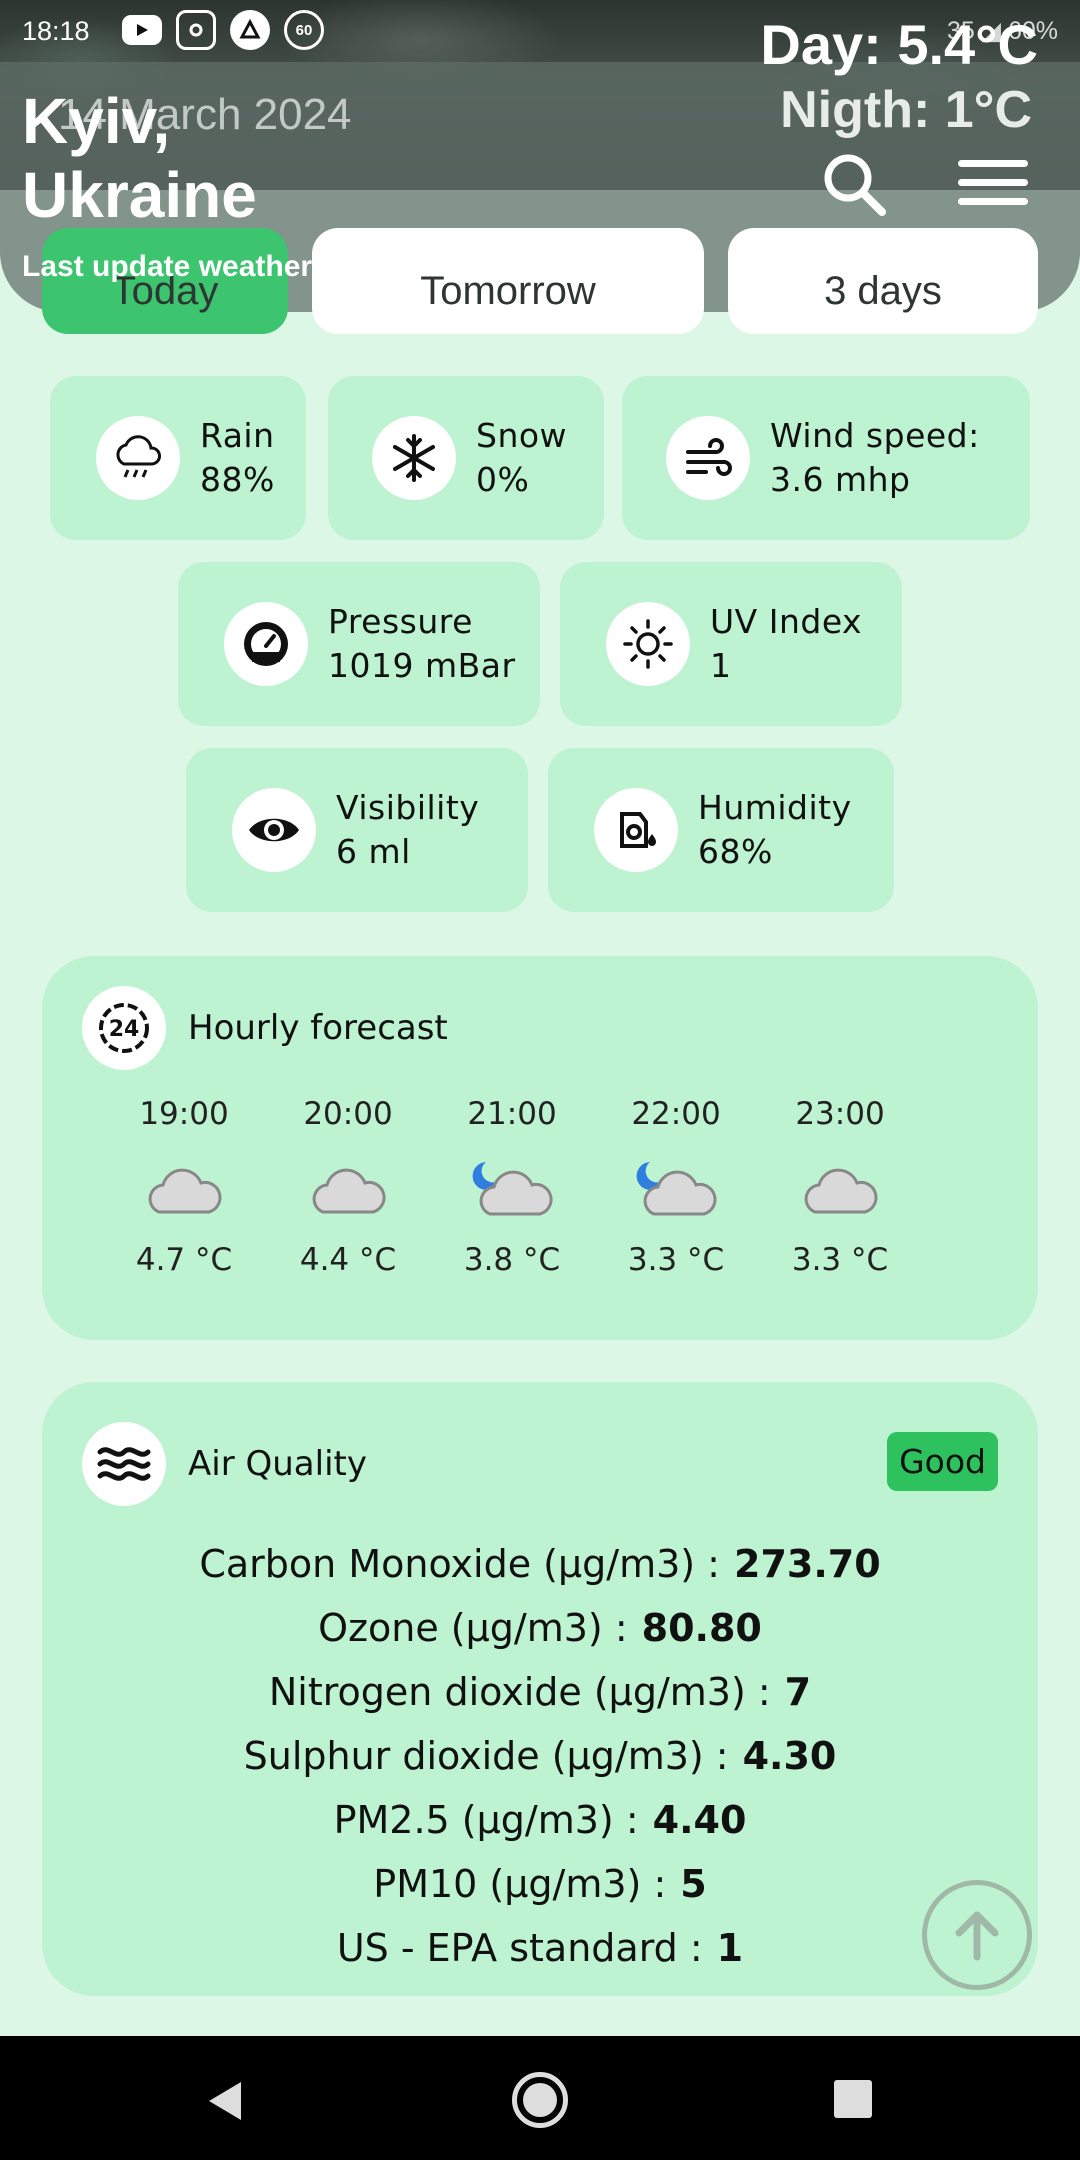 The height and width of the screenshot is (2160, 1080). I want to click on air-quality-status-badge: Good, so click(942, 1461).